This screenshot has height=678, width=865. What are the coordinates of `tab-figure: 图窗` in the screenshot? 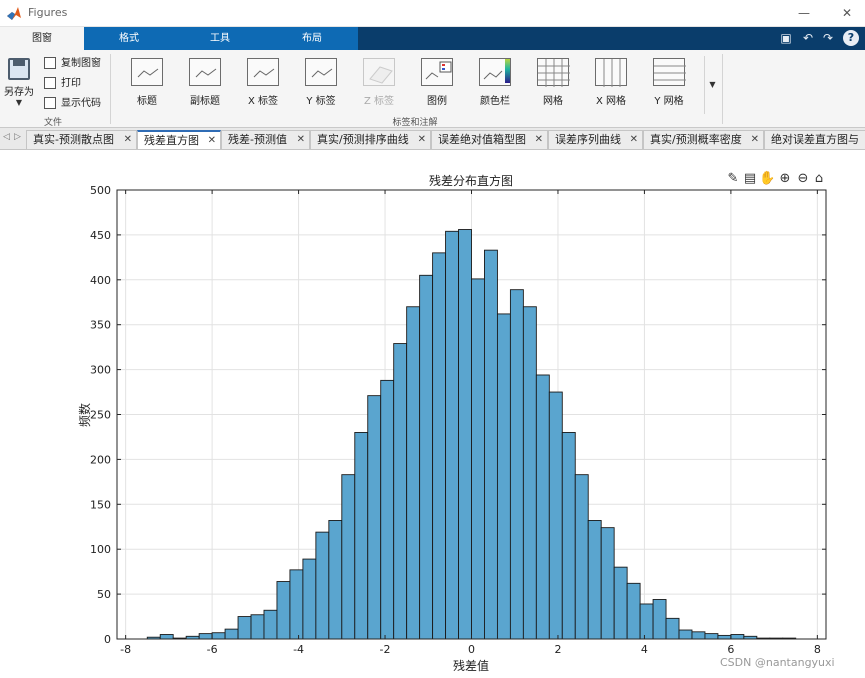 It's located at (42, 38).